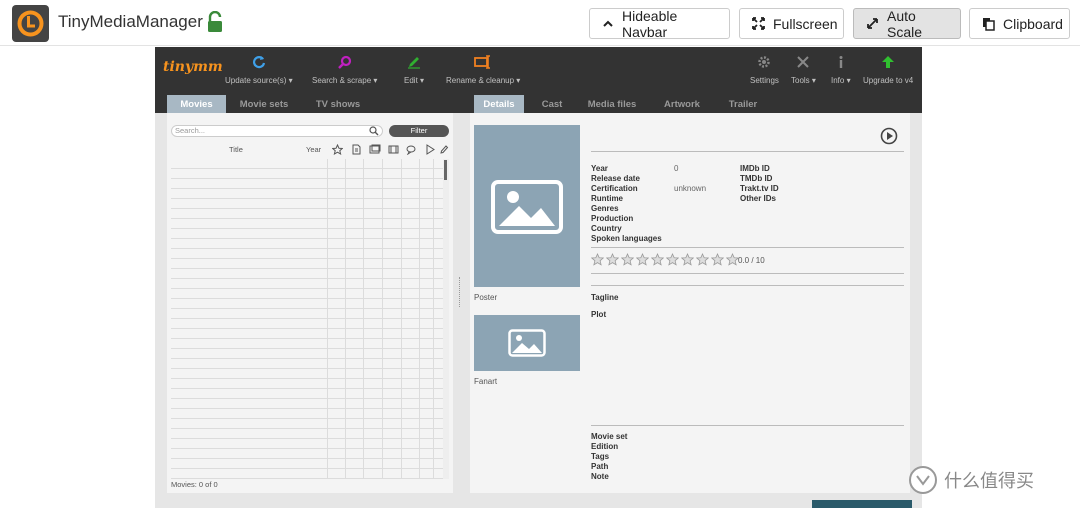 The width and height of the screenshot is (1080, 508). I want to click on play-circle-icon, so click(889, 136).